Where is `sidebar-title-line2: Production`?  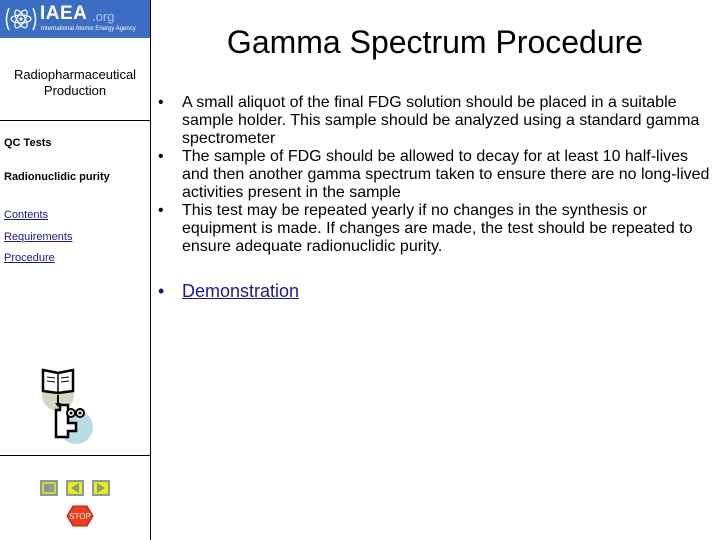
sidebar-title-line2: Production is located at coordinates (75, 90).